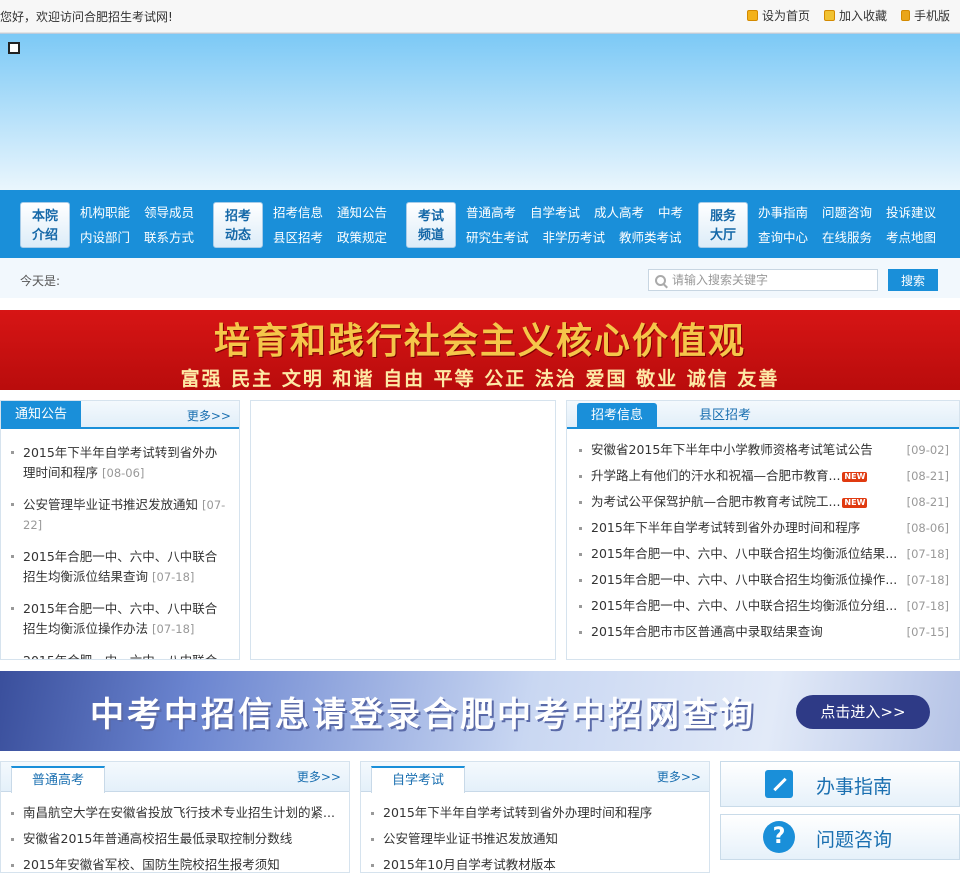 The width and height of the screenshot is (960, 873). I want to click on nav-link: 考点地图, so click(911, 237).